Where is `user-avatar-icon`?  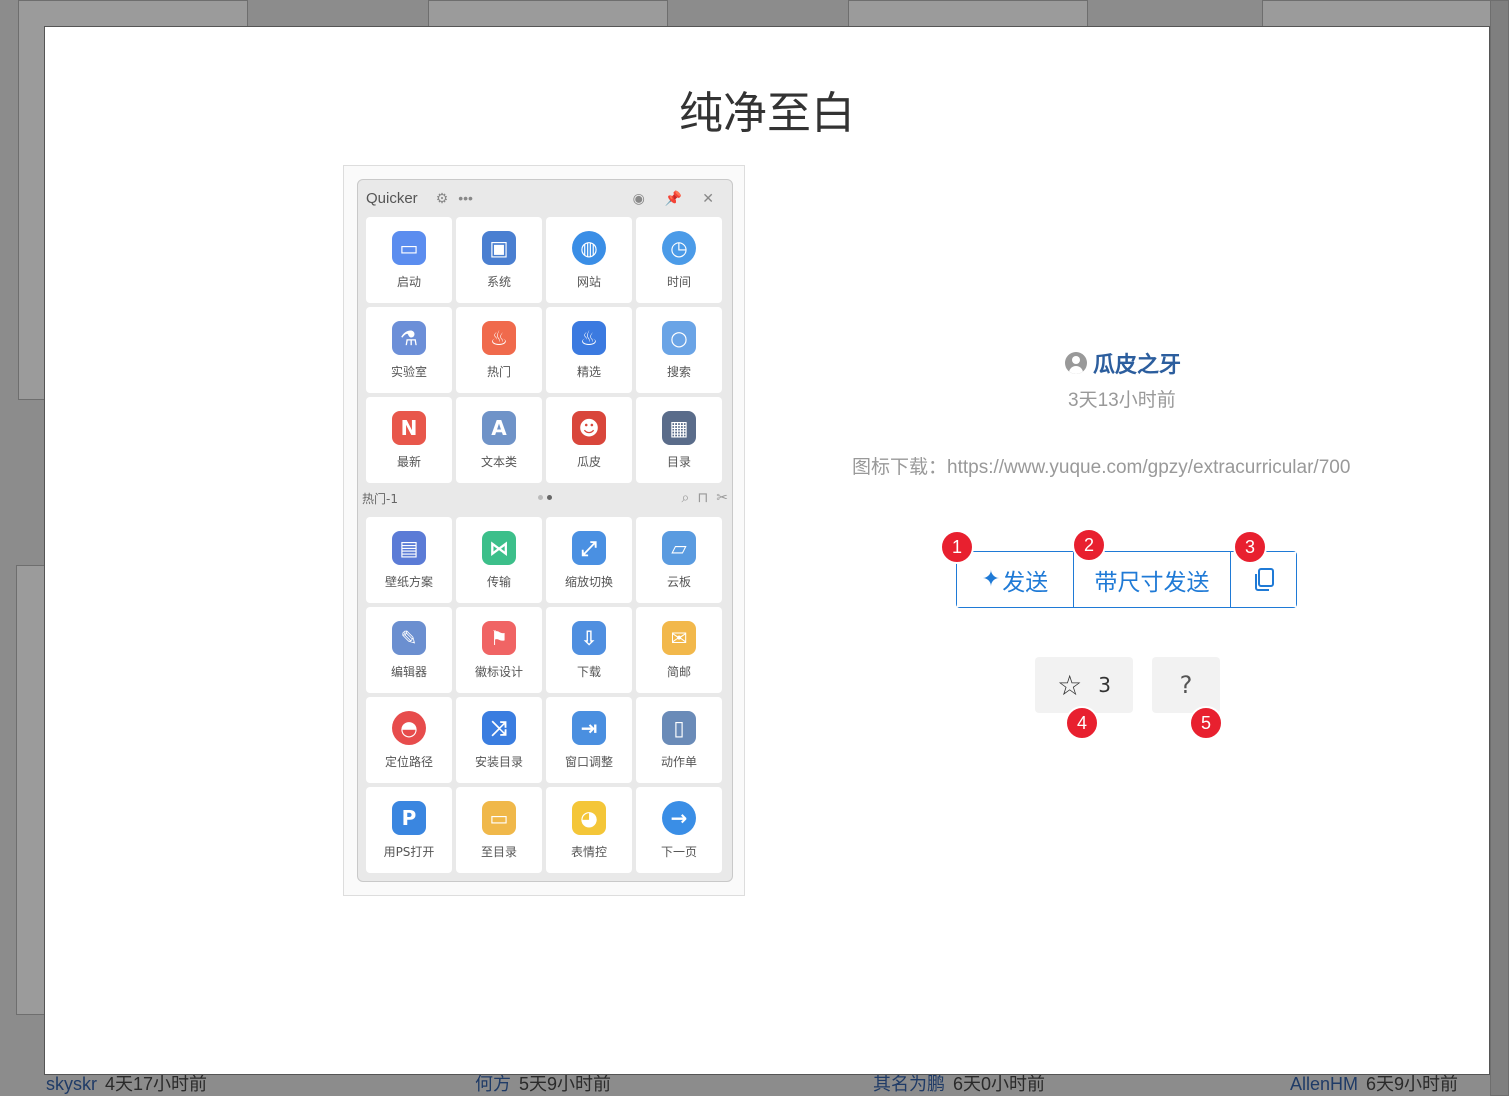
user-avatar-icon is located at coordinates (1076, 363).